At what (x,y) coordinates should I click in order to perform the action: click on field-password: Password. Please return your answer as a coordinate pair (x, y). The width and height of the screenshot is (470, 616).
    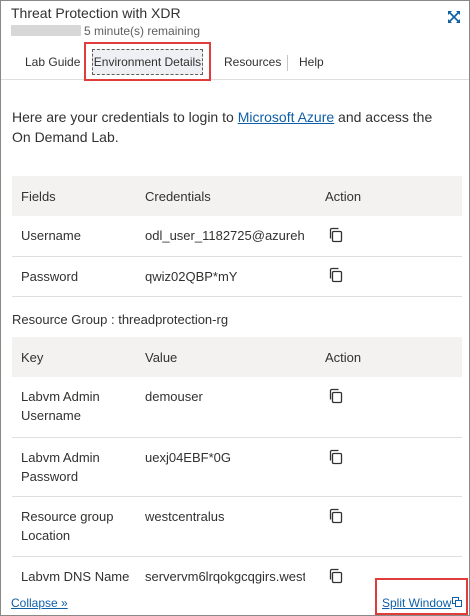
    Looking at the image, I should click on (50, 276).